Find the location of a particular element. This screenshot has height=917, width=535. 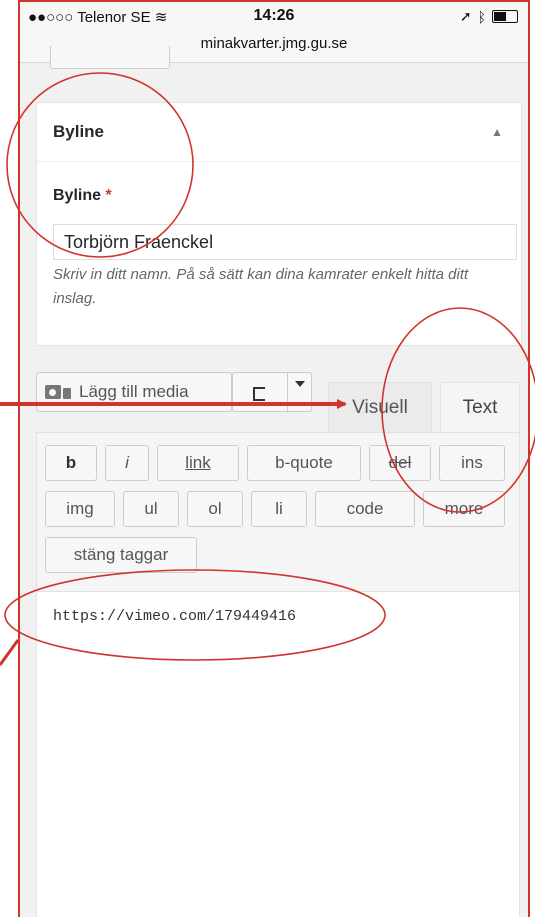

byline-panel-header: Byline ▲ is located at coordinates (279, 132).